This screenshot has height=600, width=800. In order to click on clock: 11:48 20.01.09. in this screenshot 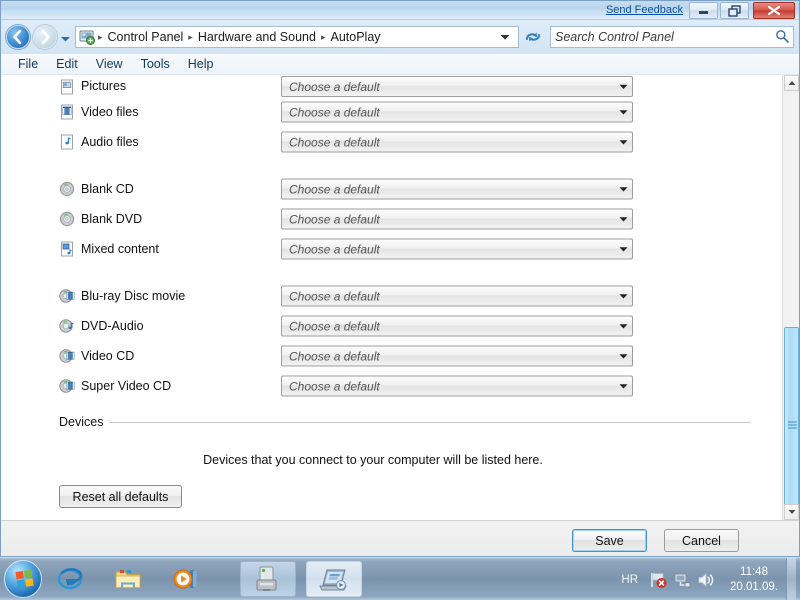, I will do `click(752, 580)`.